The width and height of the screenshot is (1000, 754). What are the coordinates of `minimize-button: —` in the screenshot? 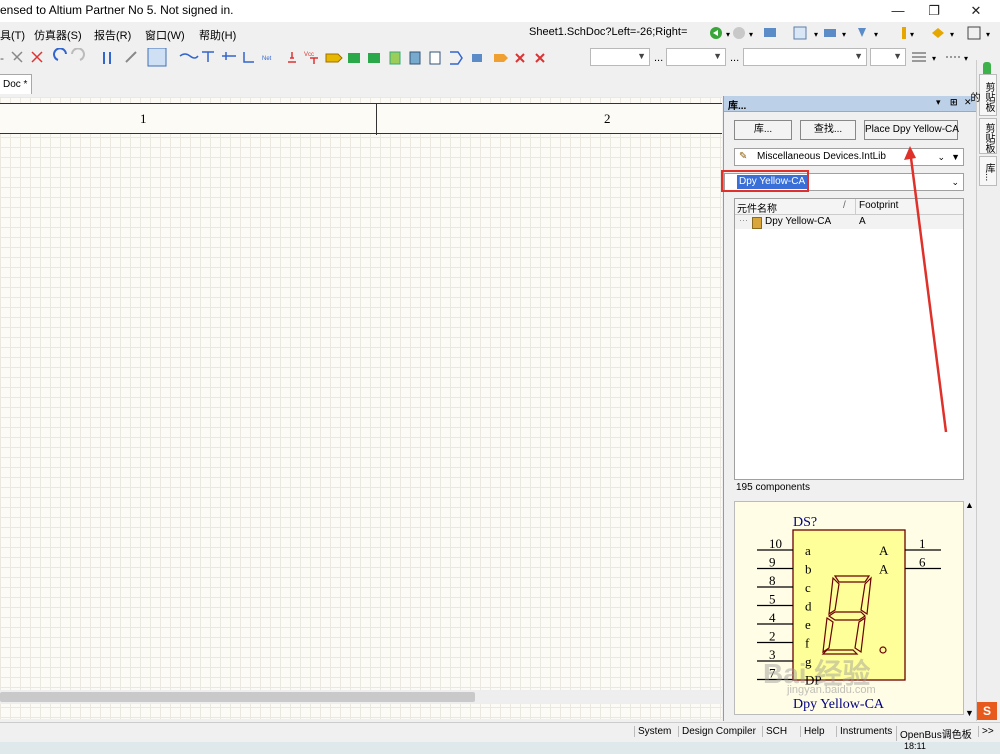 It's located at (898, 11).